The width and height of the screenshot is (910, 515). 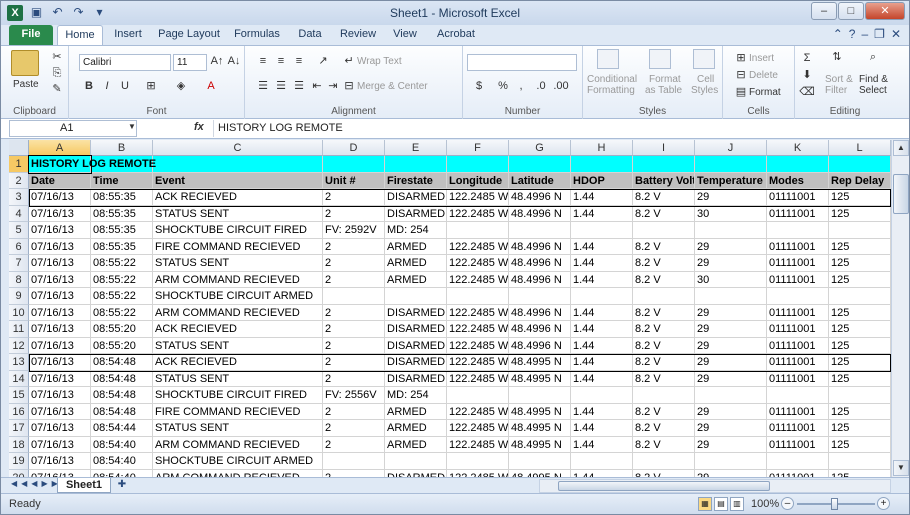 I want to click on shrink-font-icon: A↓, so click(x=234, y=61).